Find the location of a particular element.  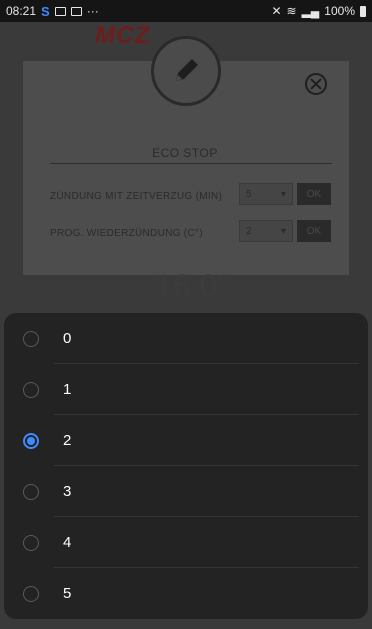

pencil-icon is located at coordinates (186, 71).